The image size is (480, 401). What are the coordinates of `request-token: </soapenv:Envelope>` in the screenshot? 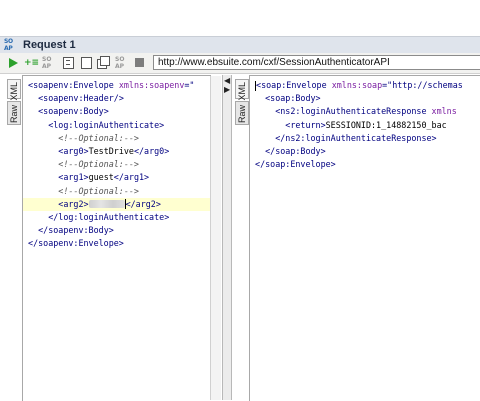 It's located at (76, 243).